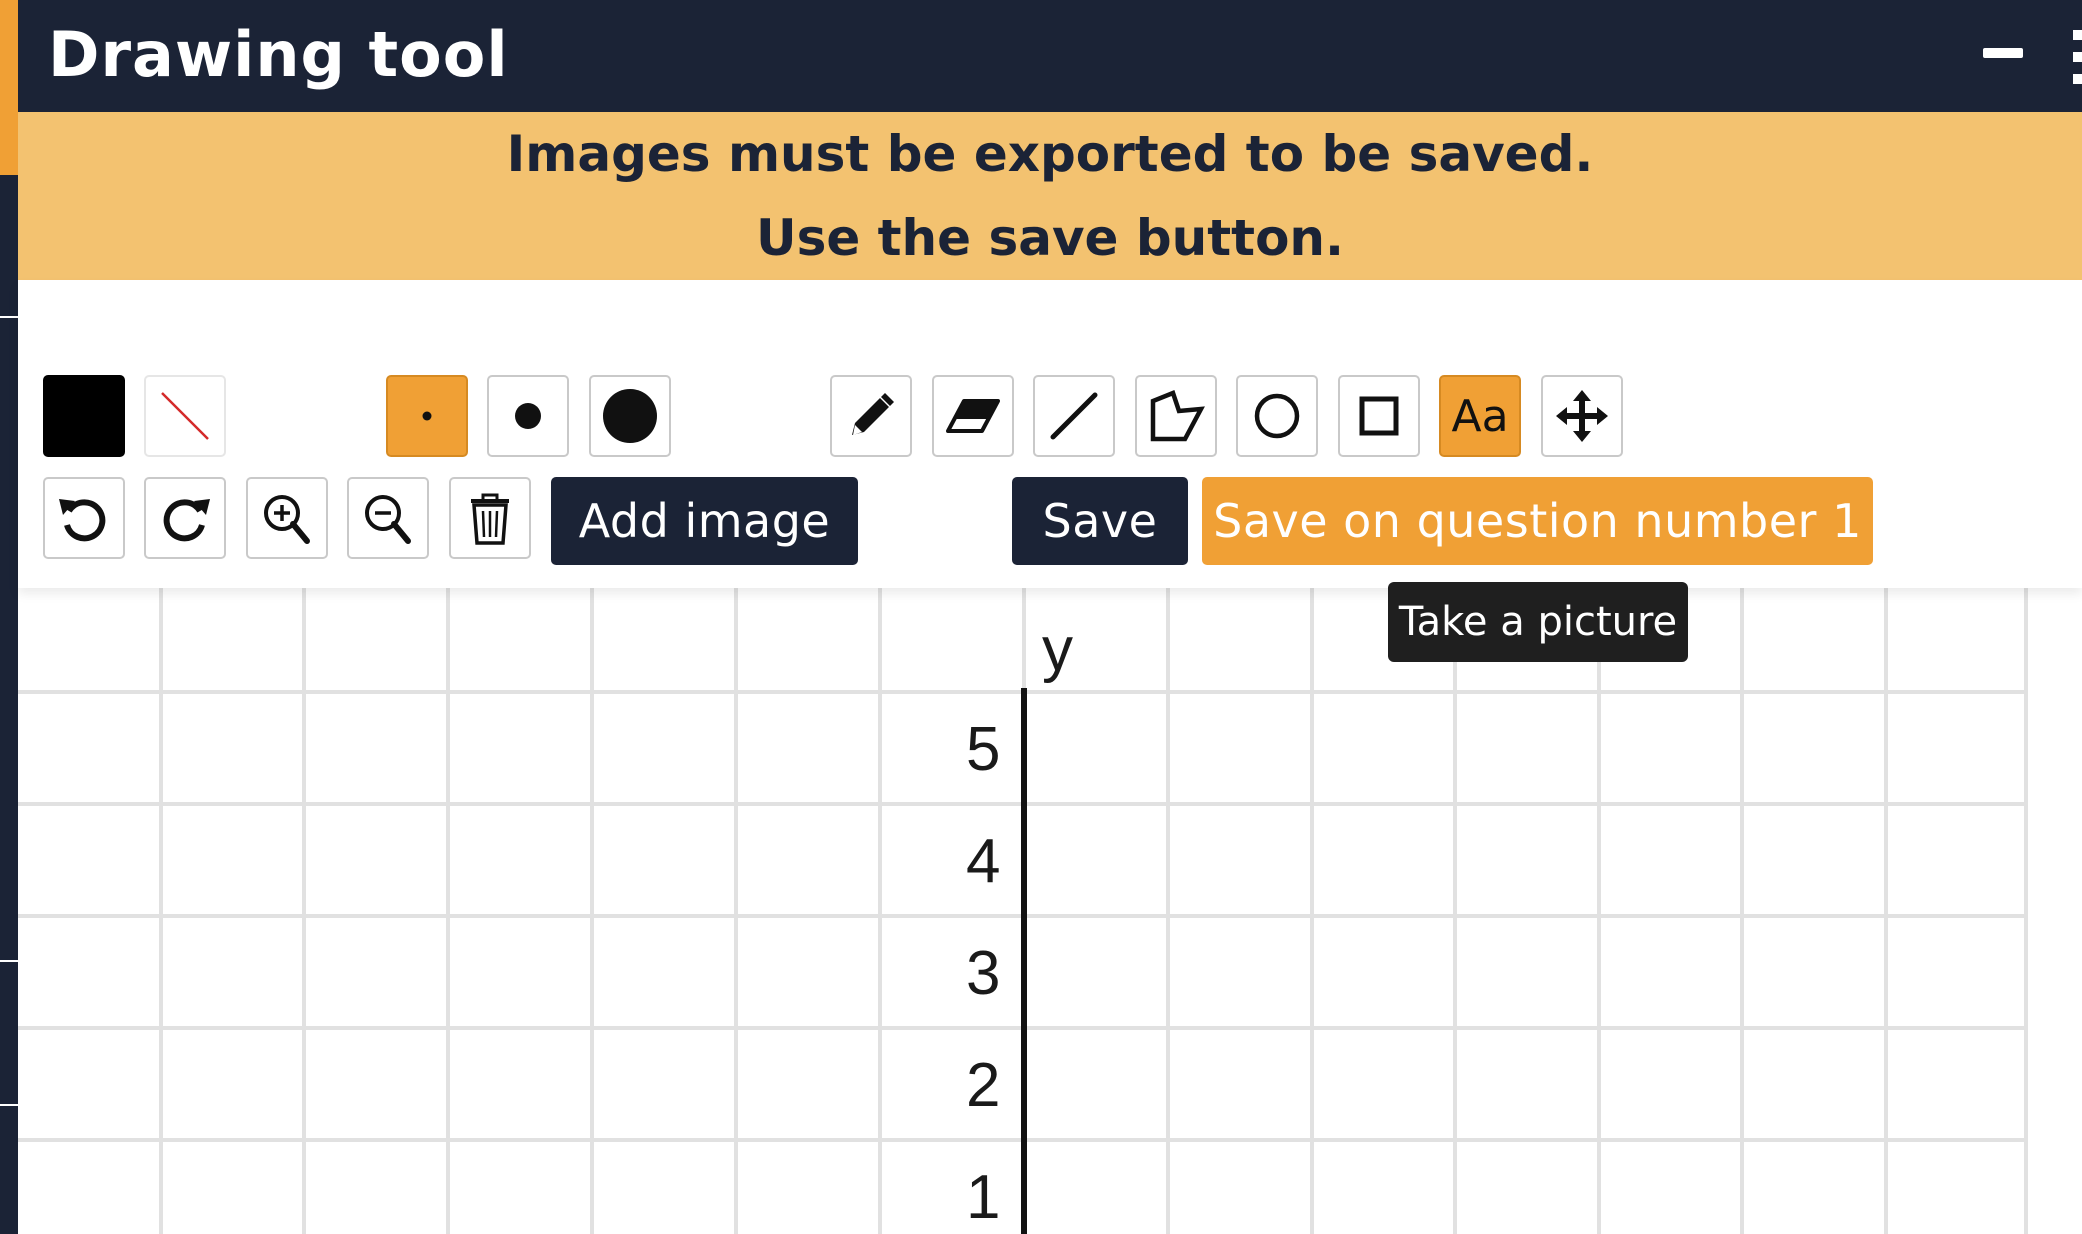  Describe the element at coordinates (2077, 58) in the screenshot. I see `expand-icon` at that location.